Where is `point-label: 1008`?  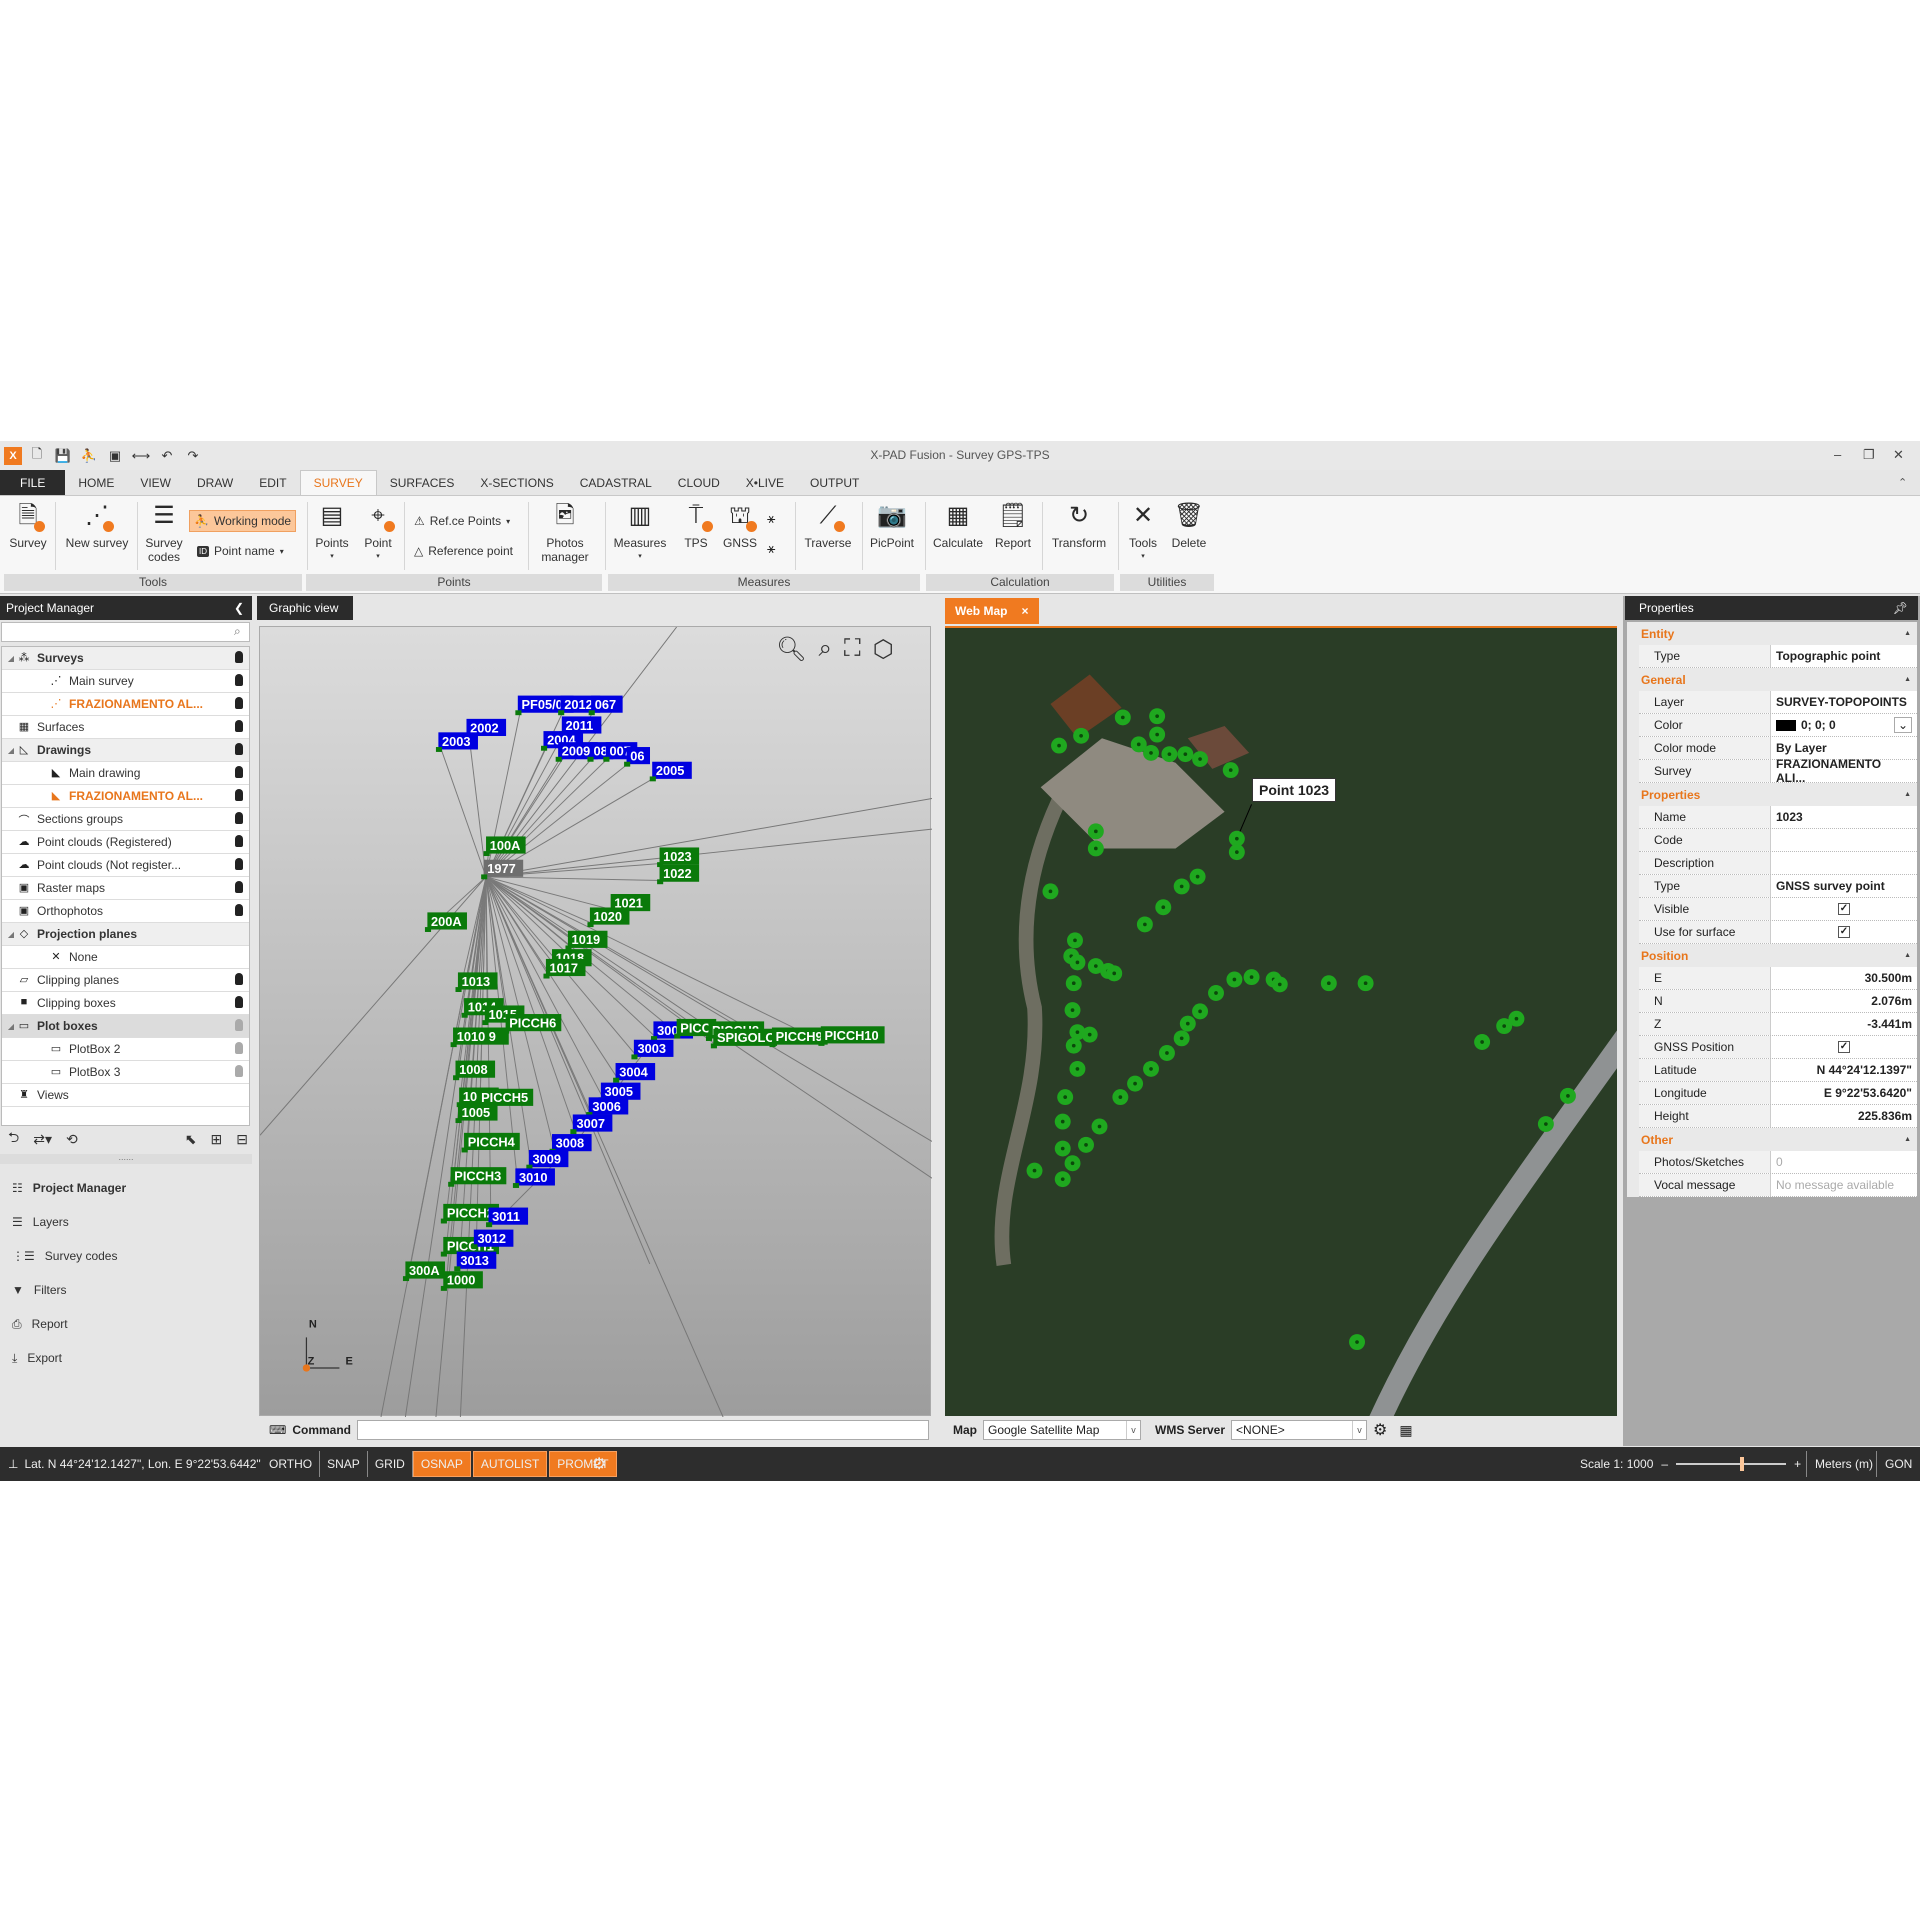
point-label: 1008 is located at coordinates (474, 1070).